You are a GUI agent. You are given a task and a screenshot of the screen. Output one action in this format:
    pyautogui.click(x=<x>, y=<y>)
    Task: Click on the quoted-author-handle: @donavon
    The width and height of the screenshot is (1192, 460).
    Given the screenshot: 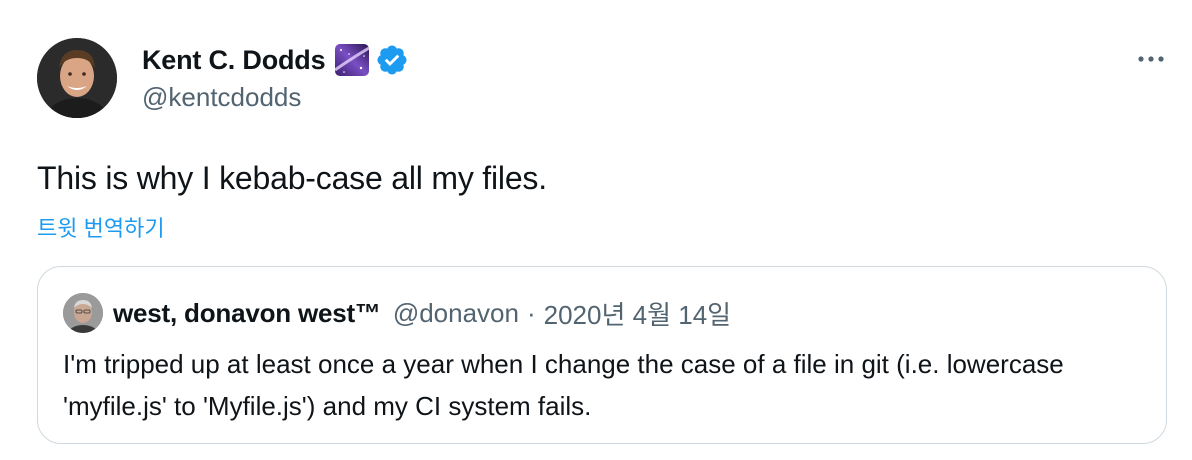 What is the action you would take?
    pyautogui.click(x=456, y=313)
    